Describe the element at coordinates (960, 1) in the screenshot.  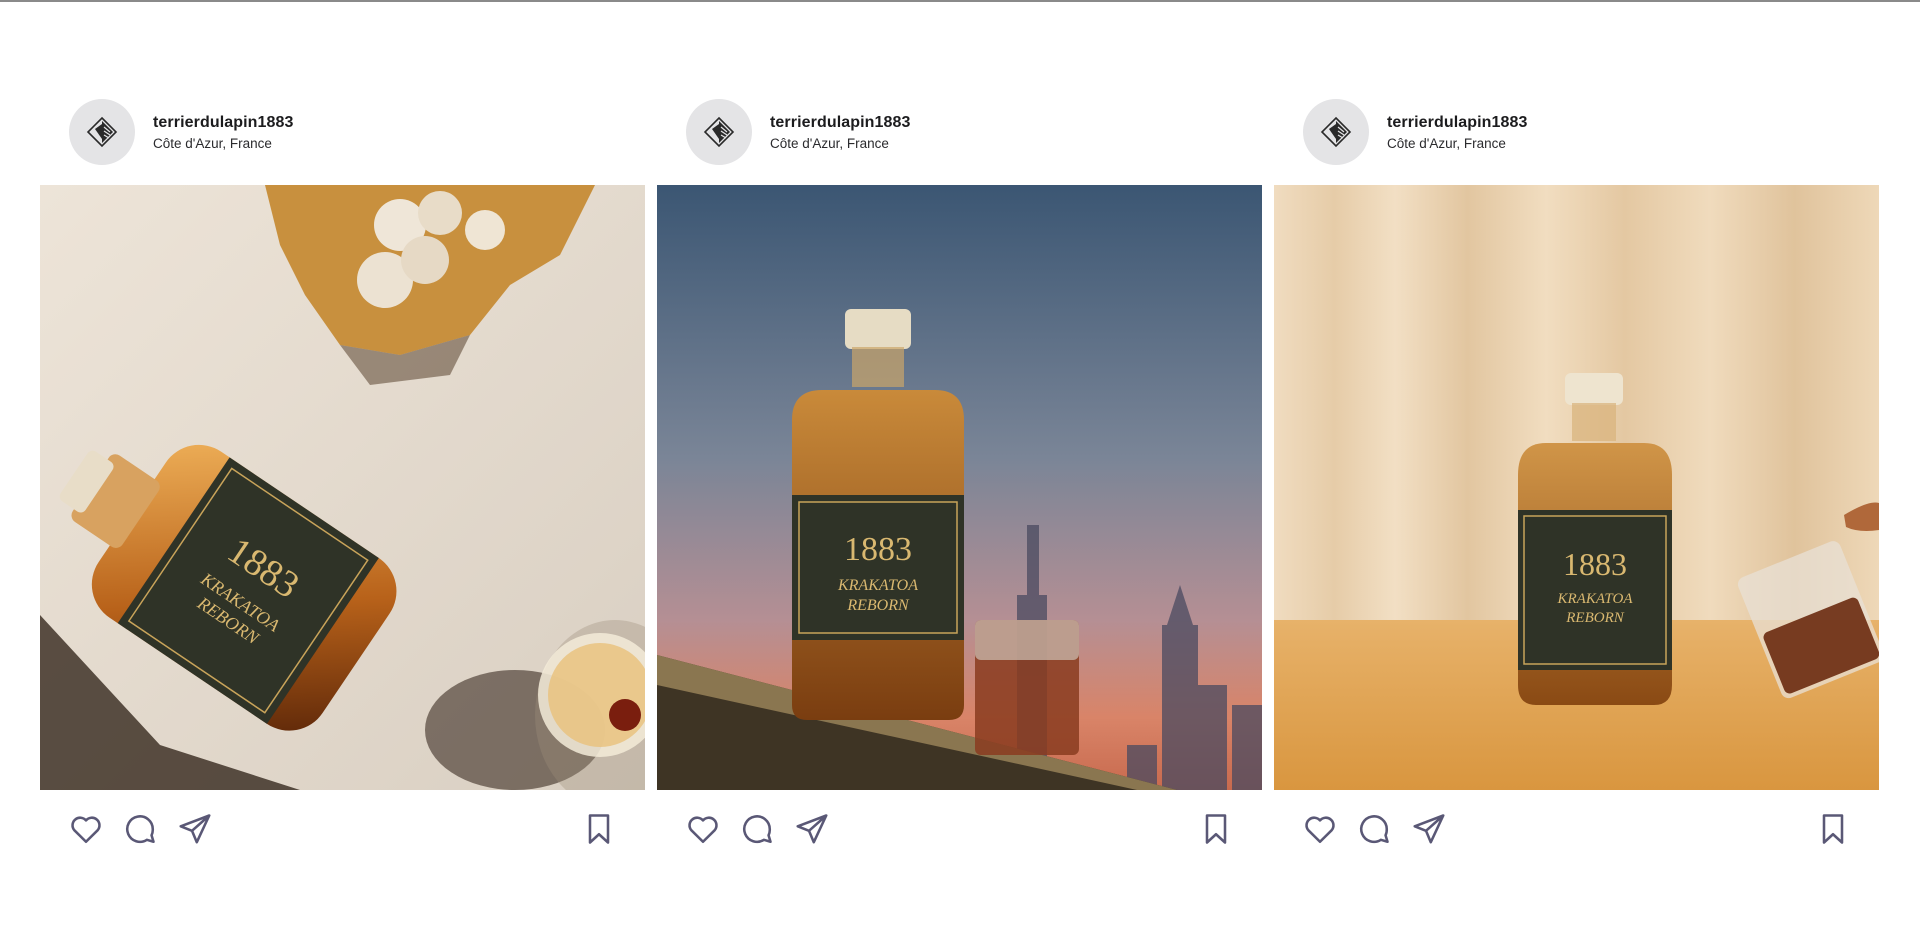
I see `top-divider` at that location.